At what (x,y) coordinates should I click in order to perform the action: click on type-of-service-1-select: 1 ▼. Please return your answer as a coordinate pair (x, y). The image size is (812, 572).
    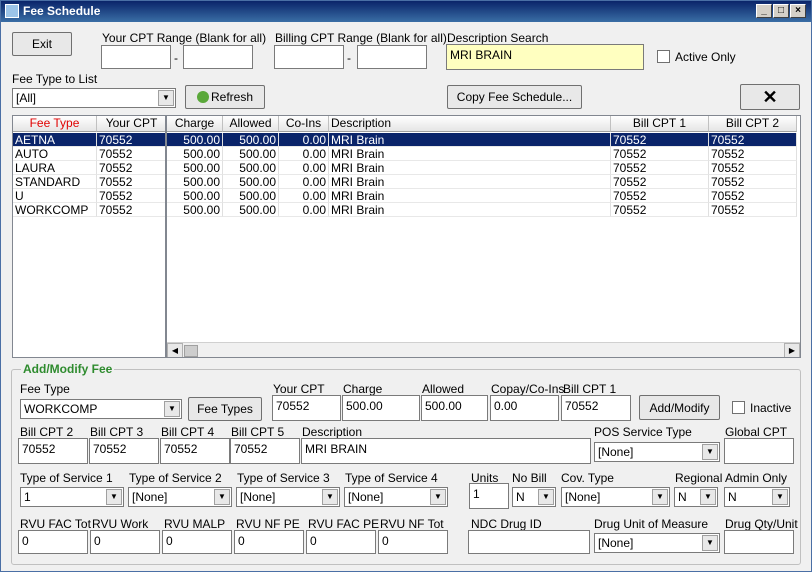
    Looking at the image, I should click on (72, 497).